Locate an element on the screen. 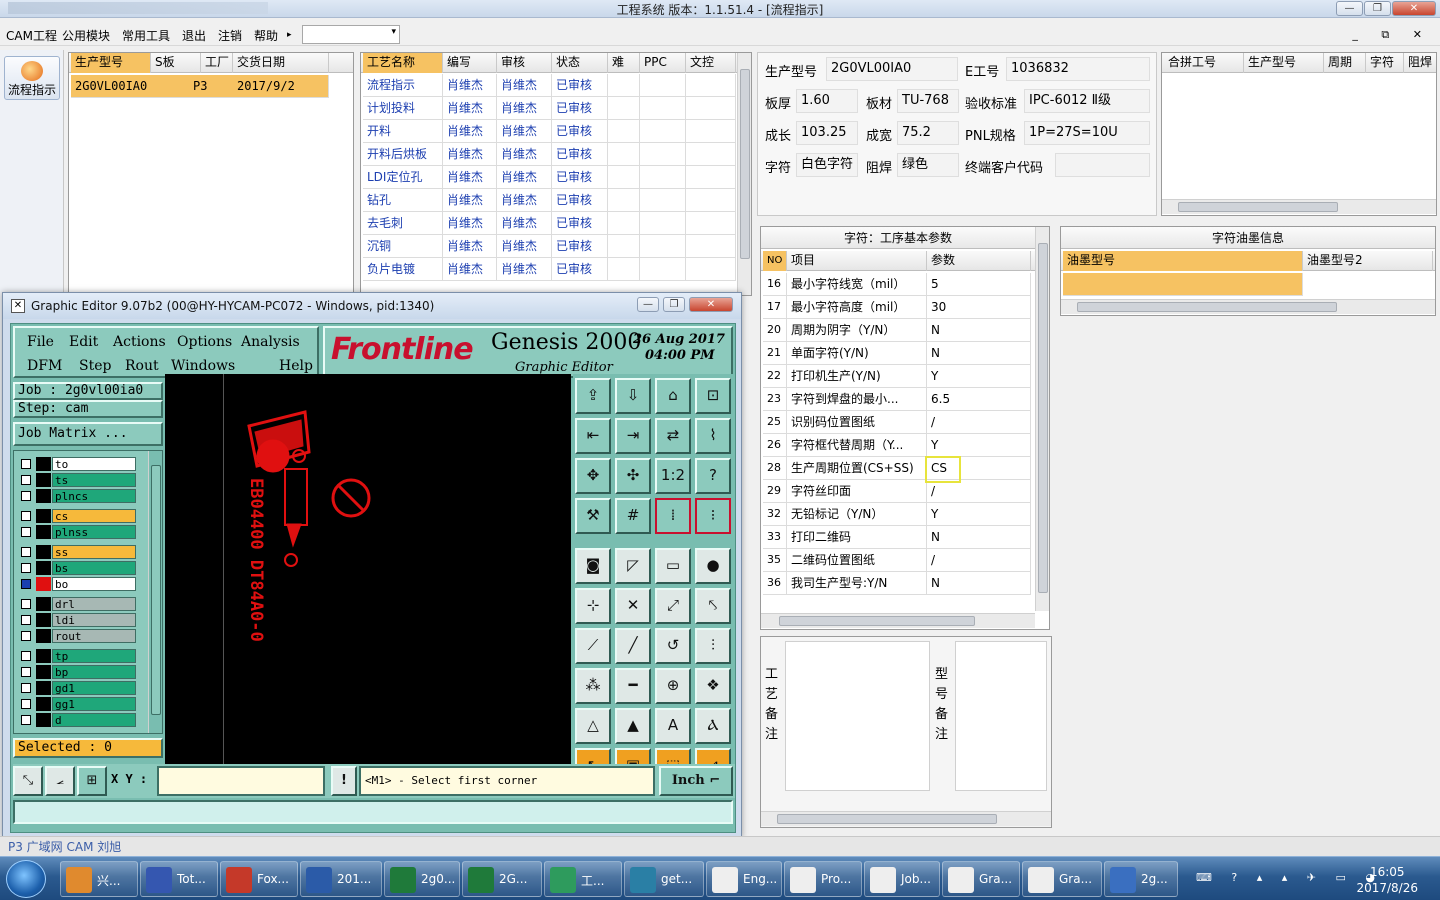  download-icon: ⇩ is located at coordinates (633, 396).